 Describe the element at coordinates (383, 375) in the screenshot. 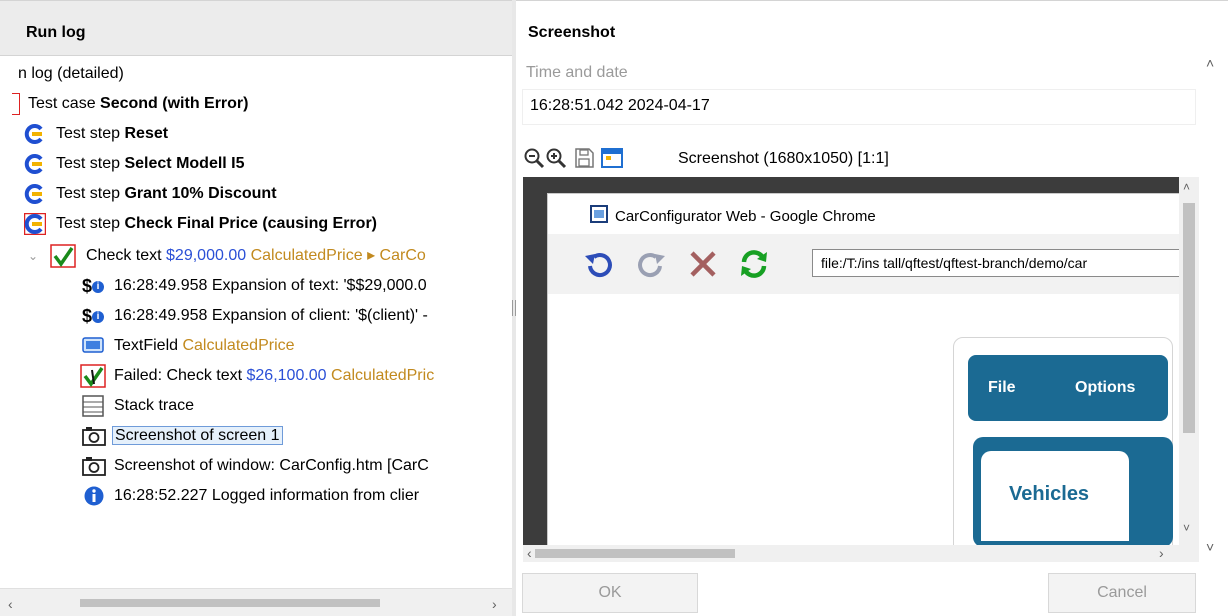

I see `failed-component: CalculatedPric` at that location.